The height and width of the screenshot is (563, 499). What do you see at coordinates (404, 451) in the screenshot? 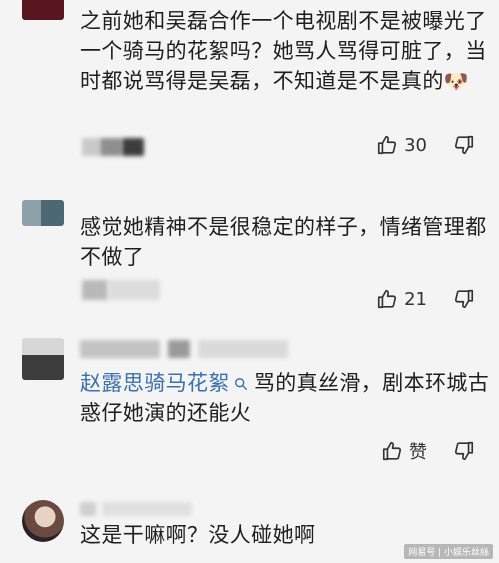
I see `like-button: 赞` at bounding box center [404, 451].